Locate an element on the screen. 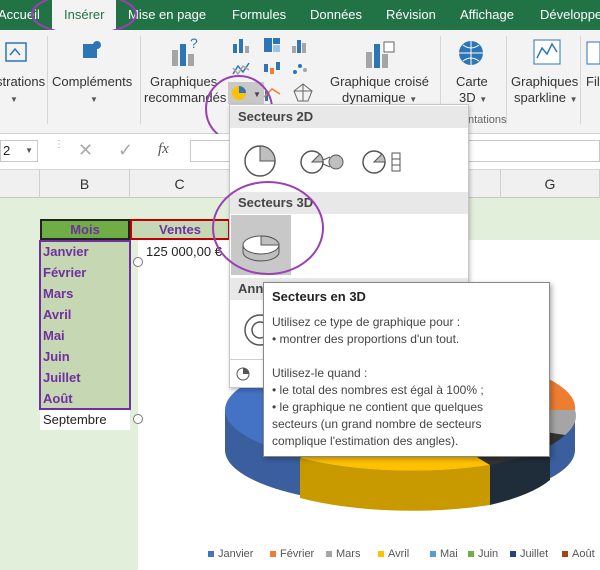  month-cell: Août is located at coordinates (85, 398).